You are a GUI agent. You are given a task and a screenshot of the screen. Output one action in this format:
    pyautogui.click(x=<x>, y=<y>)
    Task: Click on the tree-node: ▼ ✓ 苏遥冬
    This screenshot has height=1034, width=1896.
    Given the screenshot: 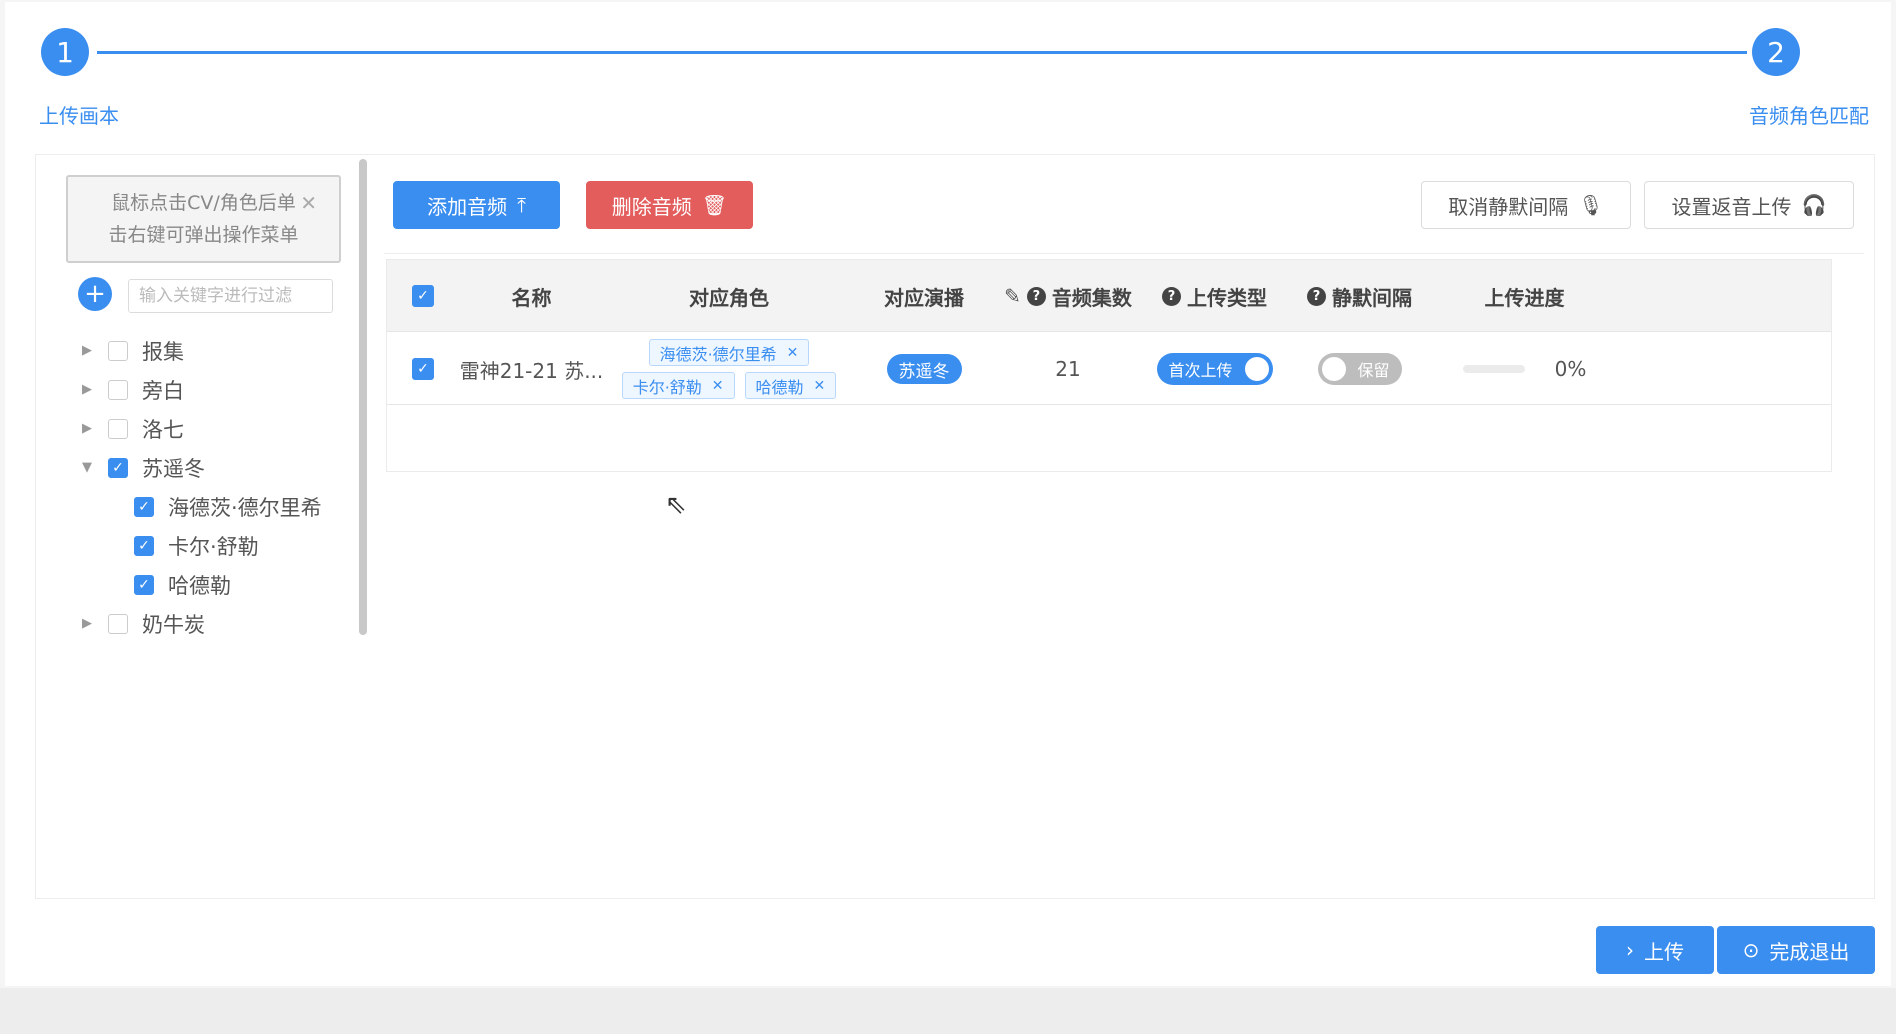 What is the action you would take?
    pyautogui.click(x=216, y=467)
    